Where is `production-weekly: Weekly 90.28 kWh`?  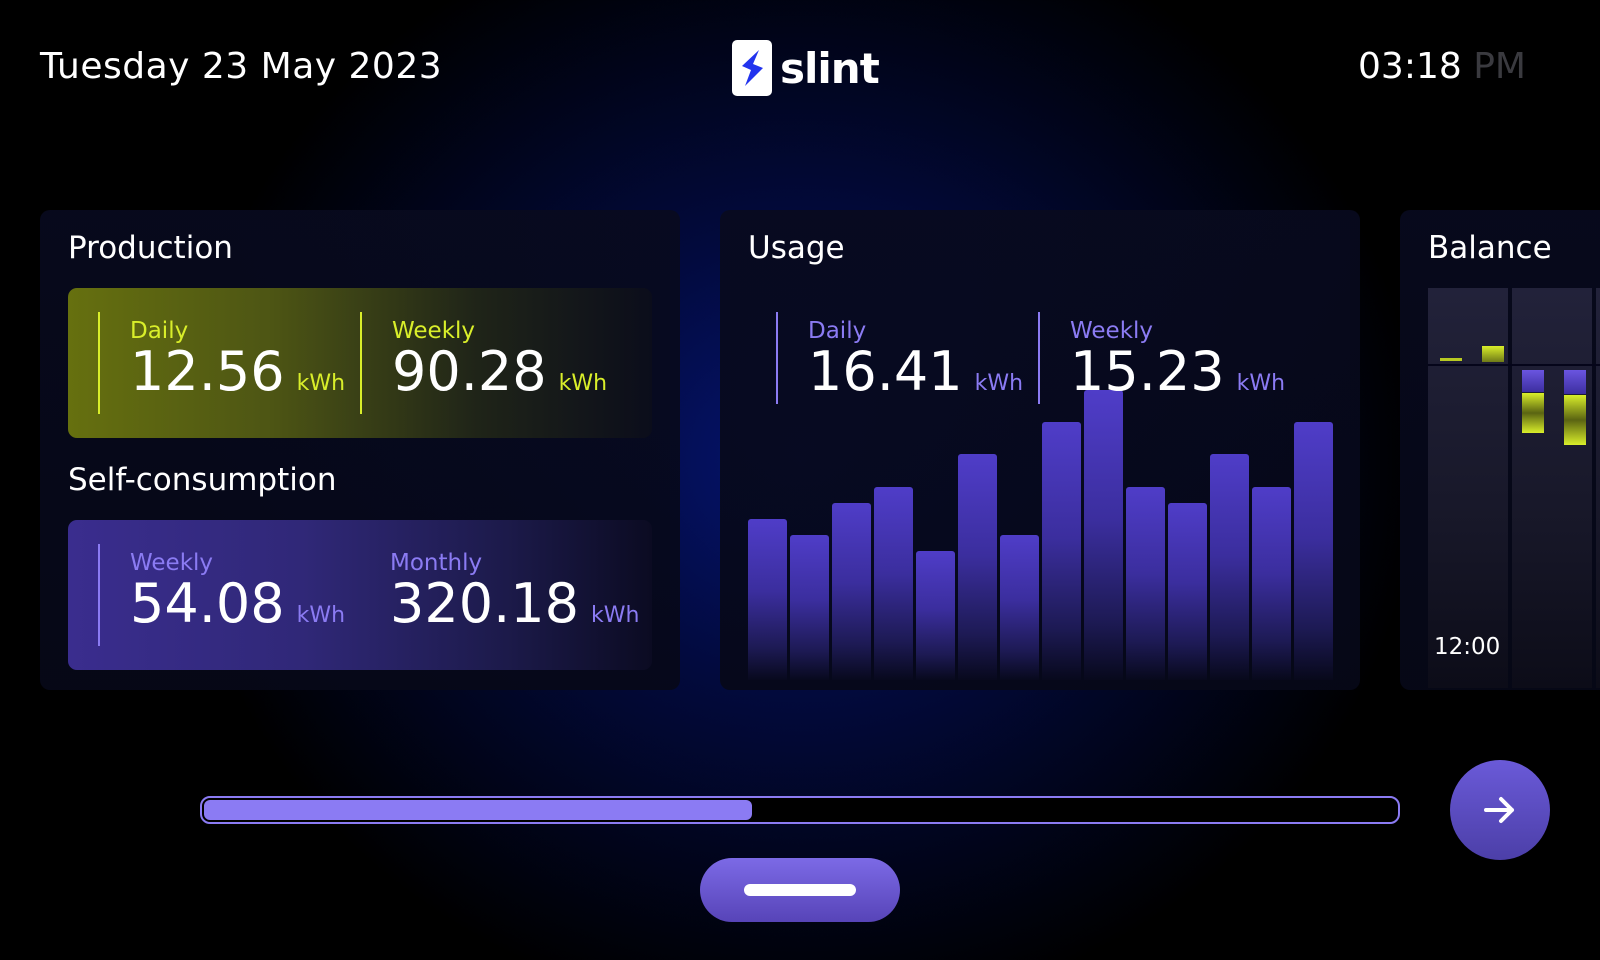 production-weekly: Weekly 90.28 kWh is located at coordinates (491, 375).